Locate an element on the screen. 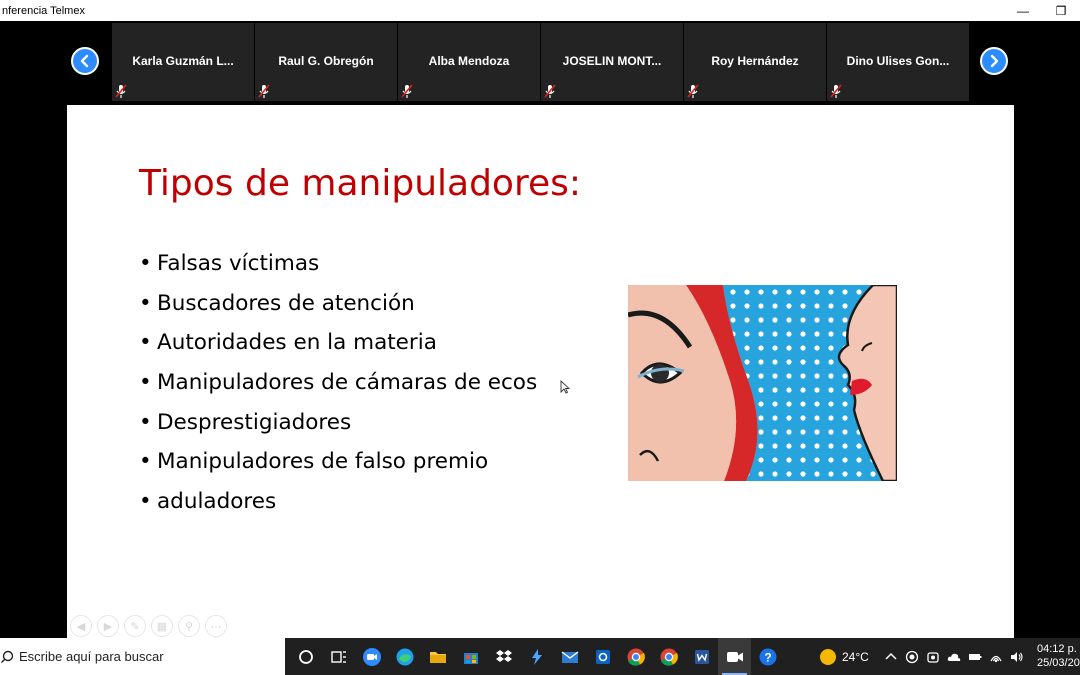 The height and width of the screenshot is (675, 1080). next-slide-button: ▶ is located at coordinates (108, 626).